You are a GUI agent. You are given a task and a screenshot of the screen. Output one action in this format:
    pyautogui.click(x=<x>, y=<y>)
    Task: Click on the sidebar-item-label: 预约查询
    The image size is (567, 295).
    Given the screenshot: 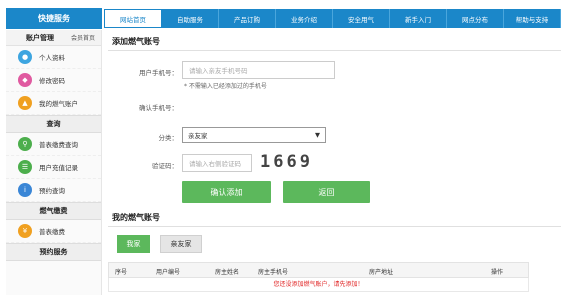 What is the action you would take?
    pyautogui.click(x=52, y=191)
    